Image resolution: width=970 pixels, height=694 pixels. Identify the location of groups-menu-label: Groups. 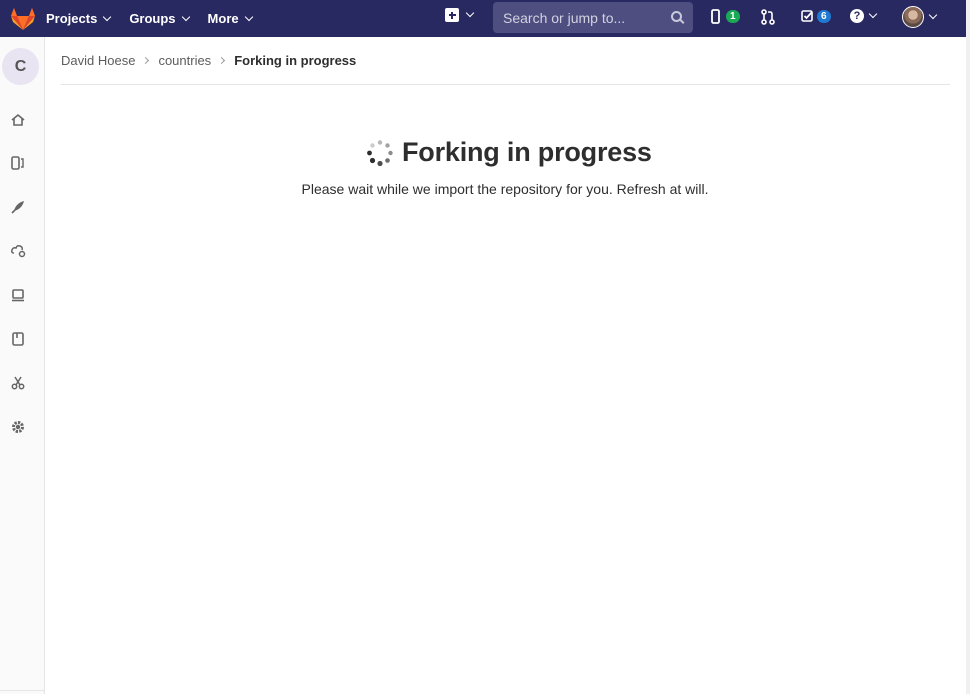
(152, 18).